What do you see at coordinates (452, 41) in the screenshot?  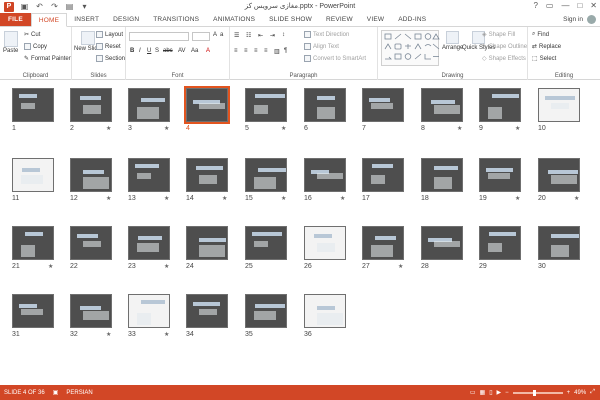 I see `arrange-button: Arrange` at bounding box center [452, 41].